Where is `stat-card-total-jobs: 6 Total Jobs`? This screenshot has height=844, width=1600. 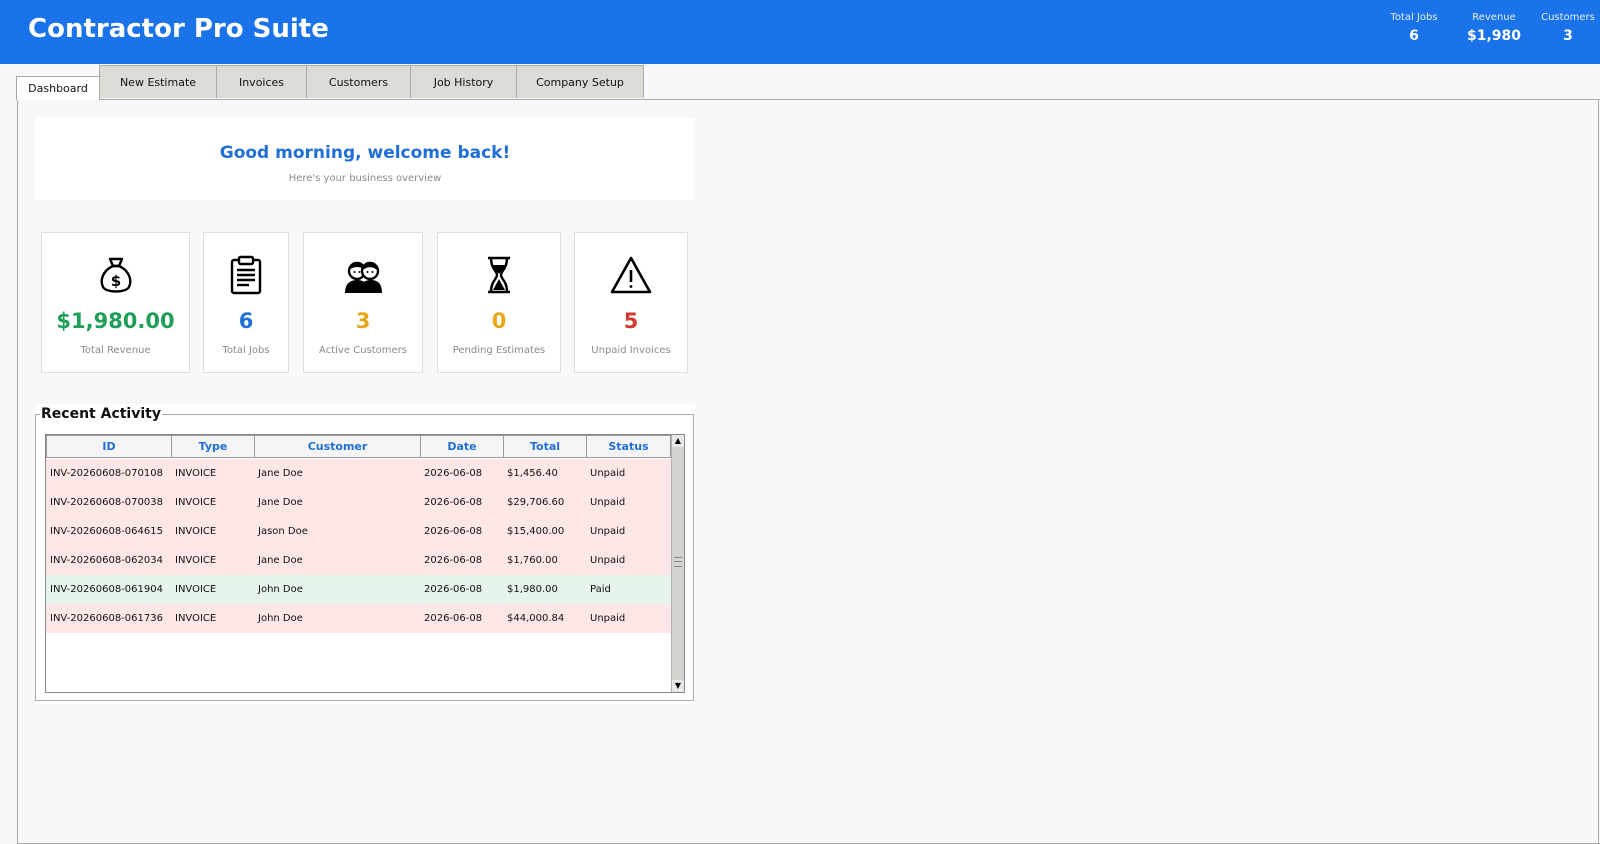 stat-card-total-jobs: 6 Total Jobs is located at coordinates (246, 302).